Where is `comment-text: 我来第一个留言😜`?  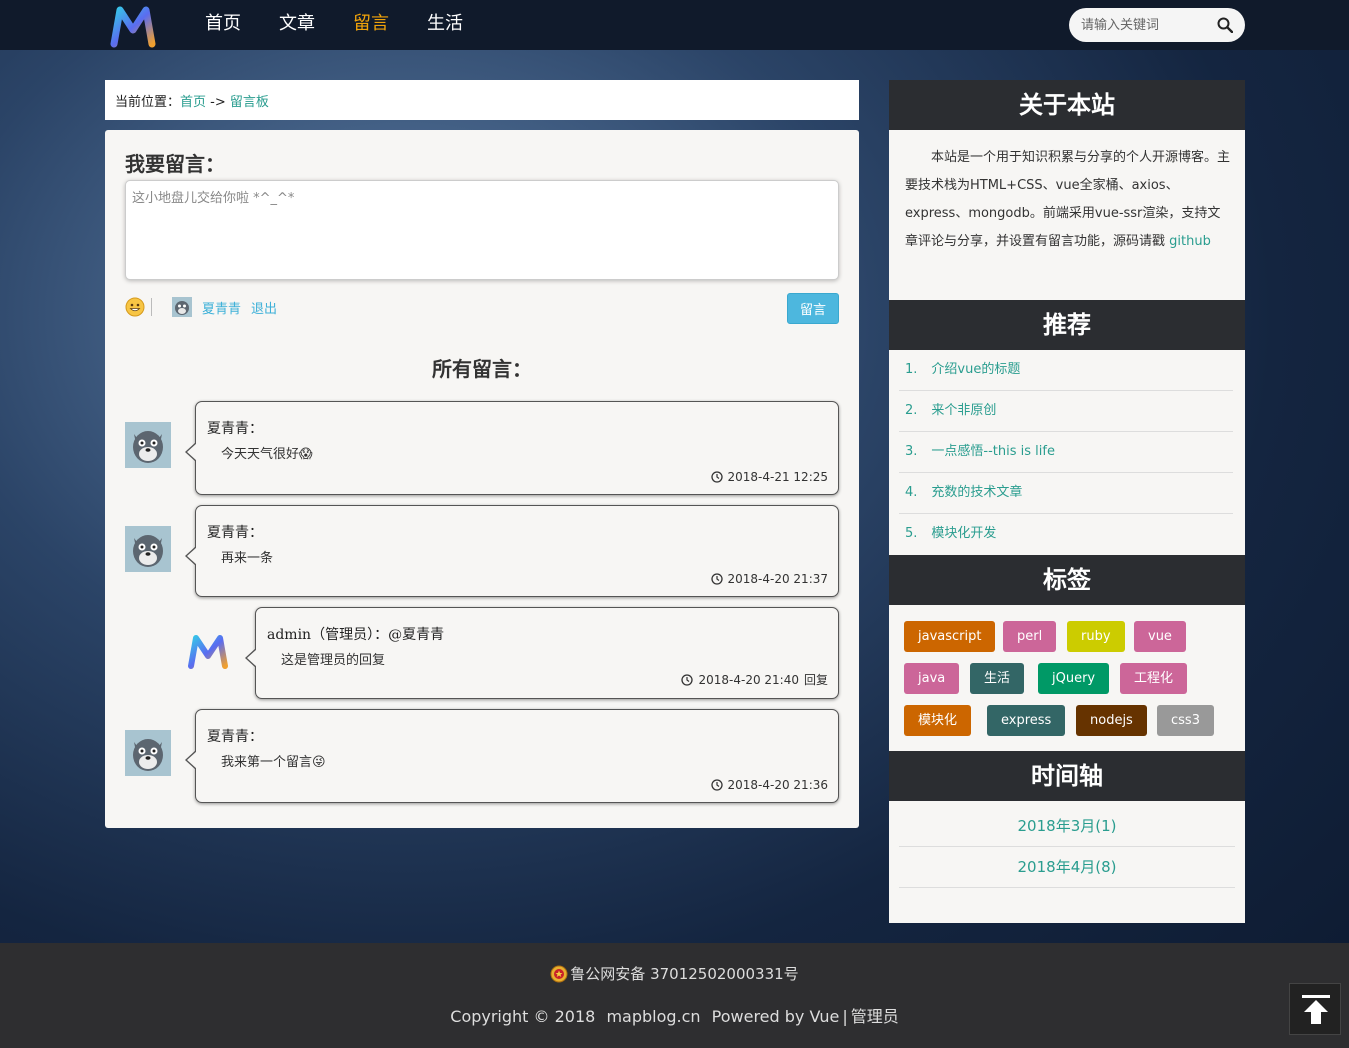 comment-text: 我来第一个留言😜 is located at coordinates (273, 762).